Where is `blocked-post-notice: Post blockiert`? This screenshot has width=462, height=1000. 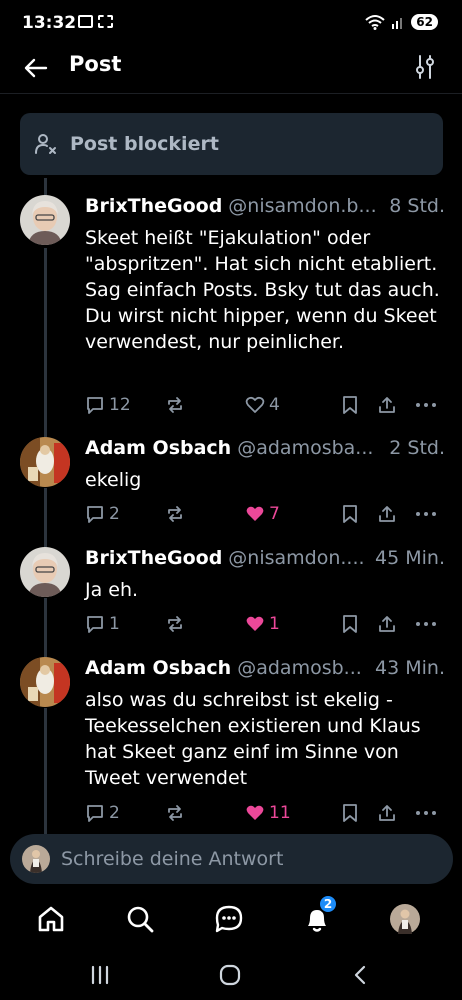 blocked-post-notice: Post blockiert is located at coordinates (231, 144).